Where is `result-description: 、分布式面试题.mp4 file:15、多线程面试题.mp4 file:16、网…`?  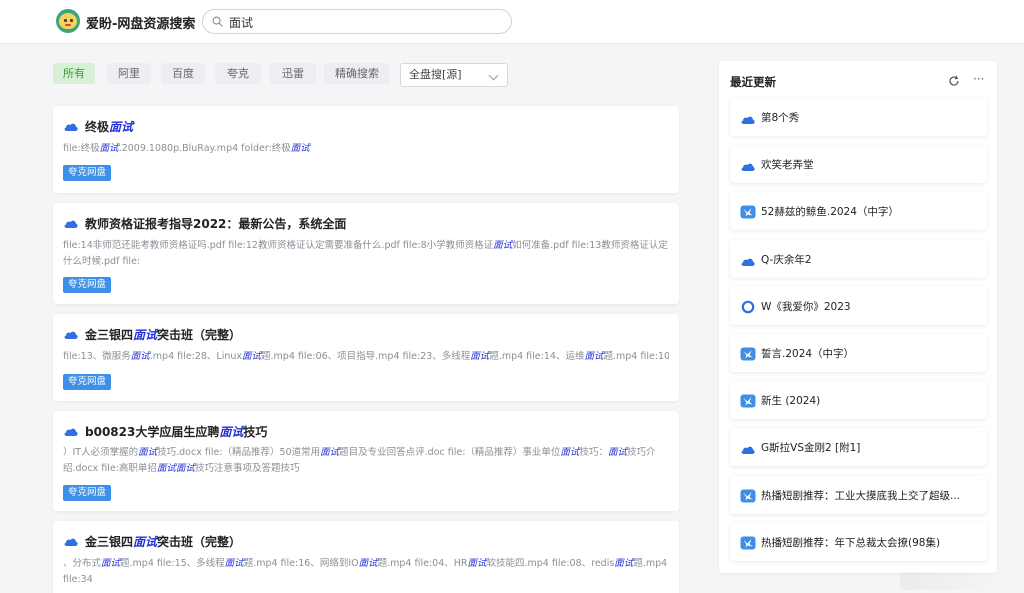
result-description: 、分布式面试题.mp4 file:15、多线程面试题.mp4 file:16、网… is located at coordinates (366, 572).